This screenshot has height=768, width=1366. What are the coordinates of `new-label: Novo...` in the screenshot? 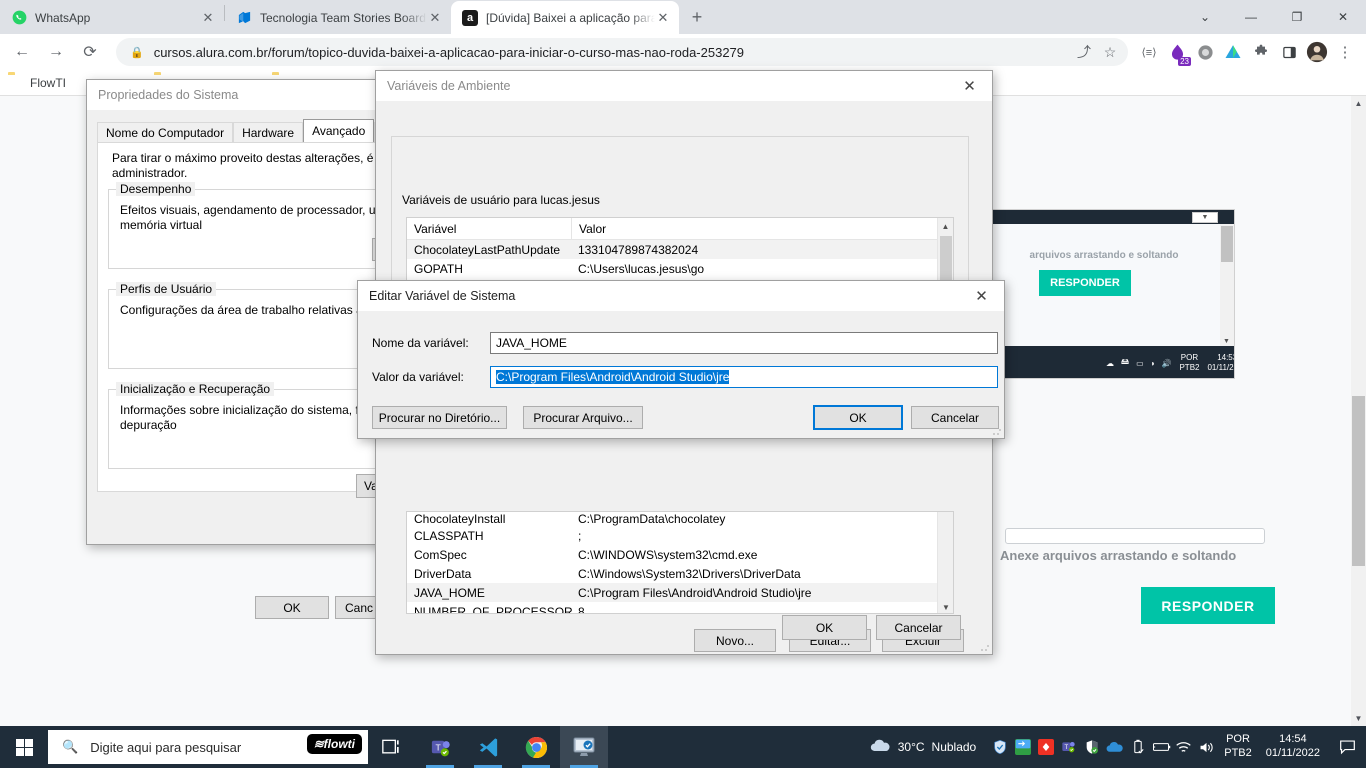 It's located at (734, 640).